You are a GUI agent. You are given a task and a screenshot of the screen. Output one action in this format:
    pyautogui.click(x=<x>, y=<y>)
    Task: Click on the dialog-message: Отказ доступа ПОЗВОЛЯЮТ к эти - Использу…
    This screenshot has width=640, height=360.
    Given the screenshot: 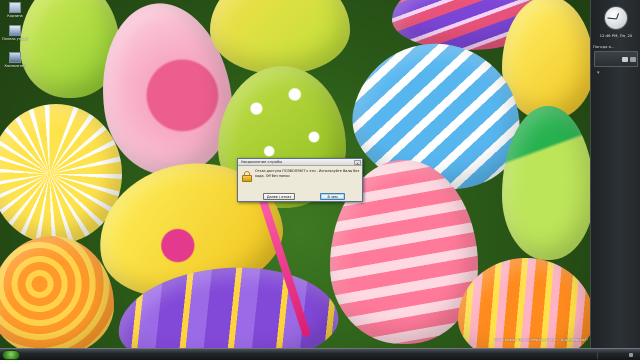 What is the action you would take?
    pyautogui.click(x=307, y=173)
    